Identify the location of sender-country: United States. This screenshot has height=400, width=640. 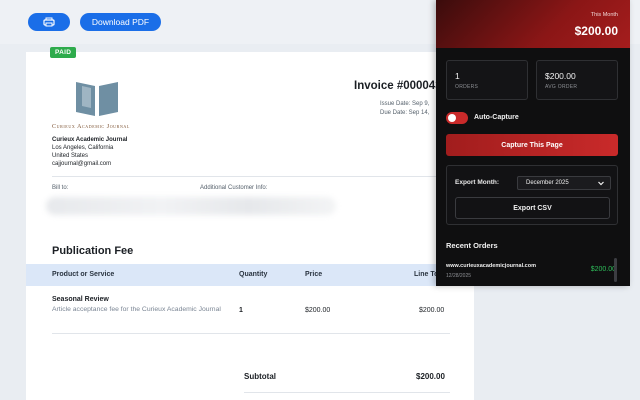
(70, 156).